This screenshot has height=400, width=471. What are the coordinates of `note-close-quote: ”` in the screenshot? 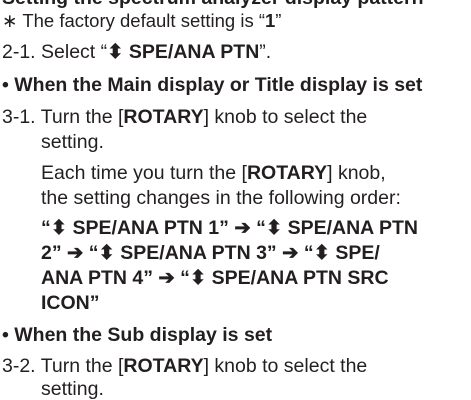 It's located at (278, 20).